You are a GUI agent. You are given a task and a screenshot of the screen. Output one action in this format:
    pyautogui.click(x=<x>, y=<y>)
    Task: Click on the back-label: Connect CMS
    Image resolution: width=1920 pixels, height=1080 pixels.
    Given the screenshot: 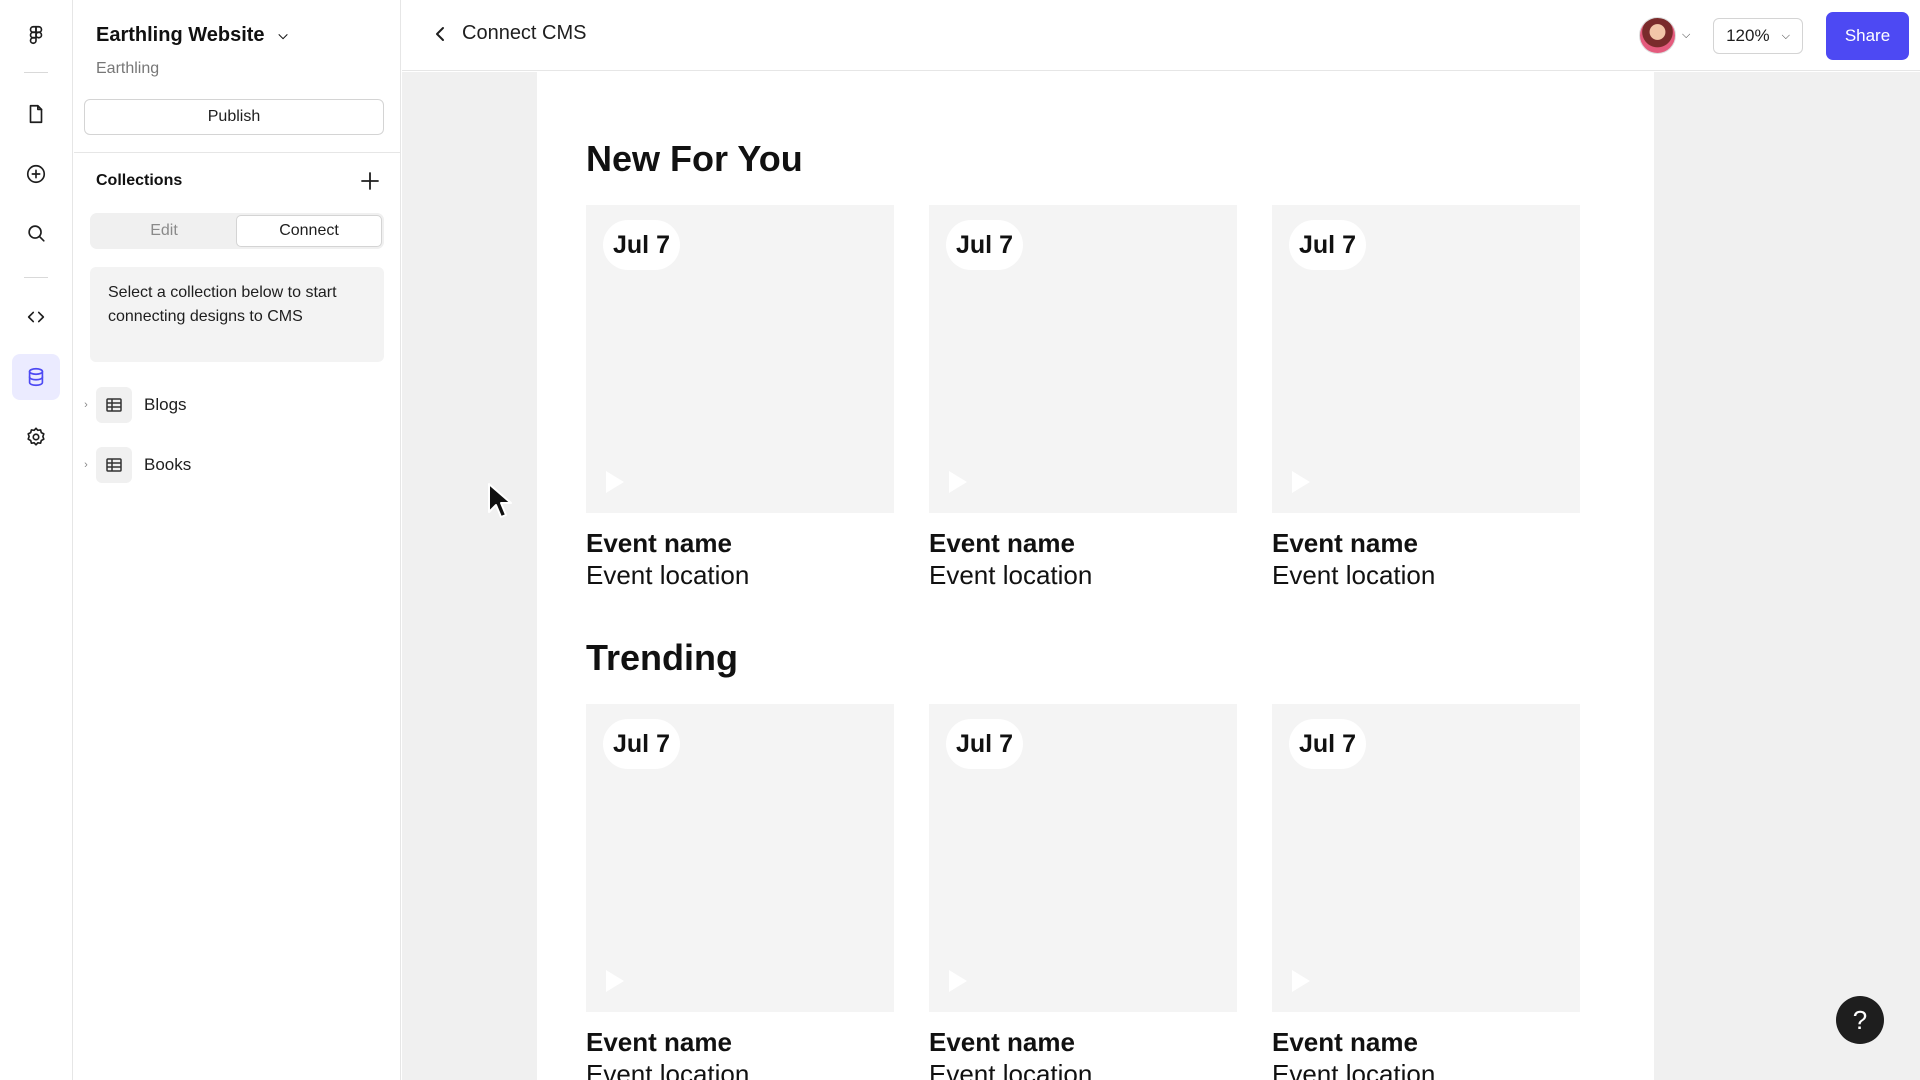 What is the action you would take?
    pyautogui.click(x=524, y=33)
    